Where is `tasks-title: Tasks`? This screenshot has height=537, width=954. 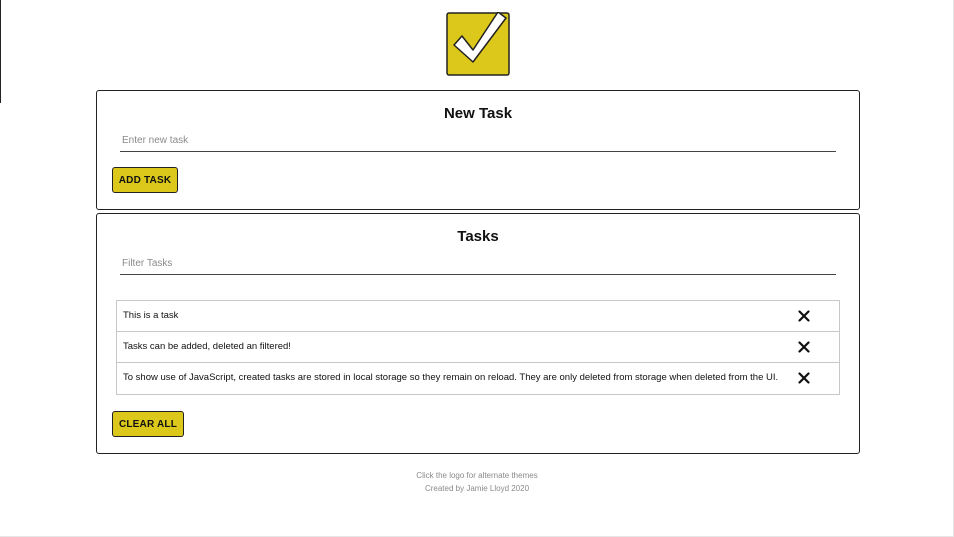
tasks-title: Tasks is located at coordinates (478, 236).